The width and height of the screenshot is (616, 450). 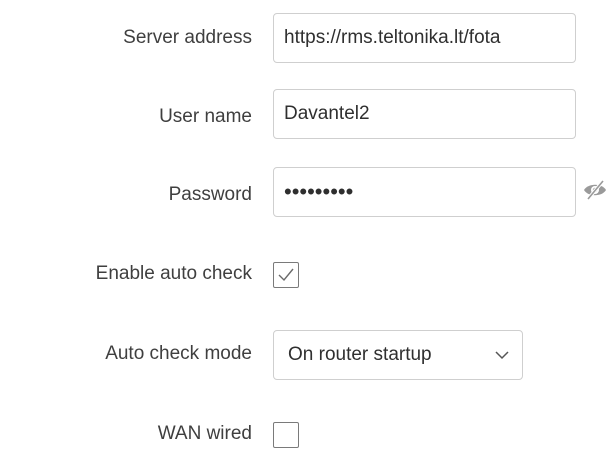 I want to click on chevron-down-icon, so click(x=502, y=355).